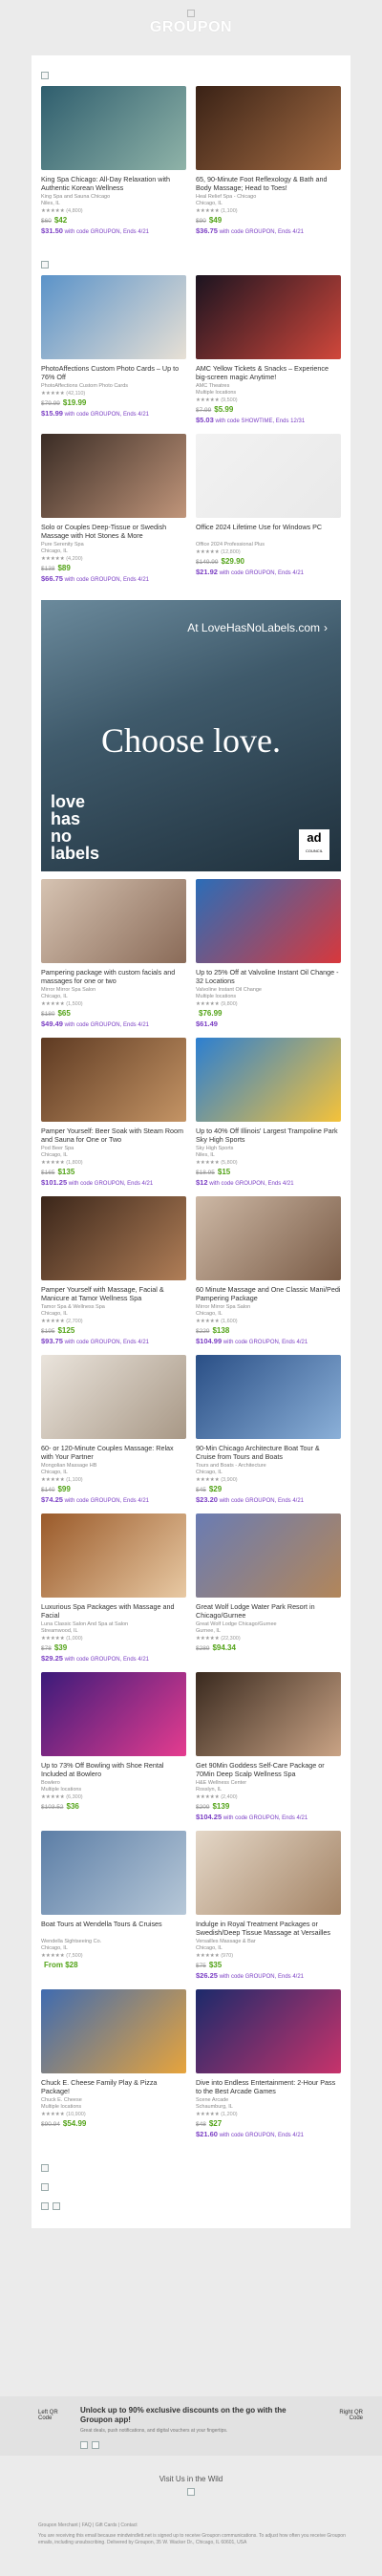 This screenshot has width=382, height=2576. Describe the element at coordinates (326, 627) in the screenshot. I see `chevron-right-icon: ›` at that location.